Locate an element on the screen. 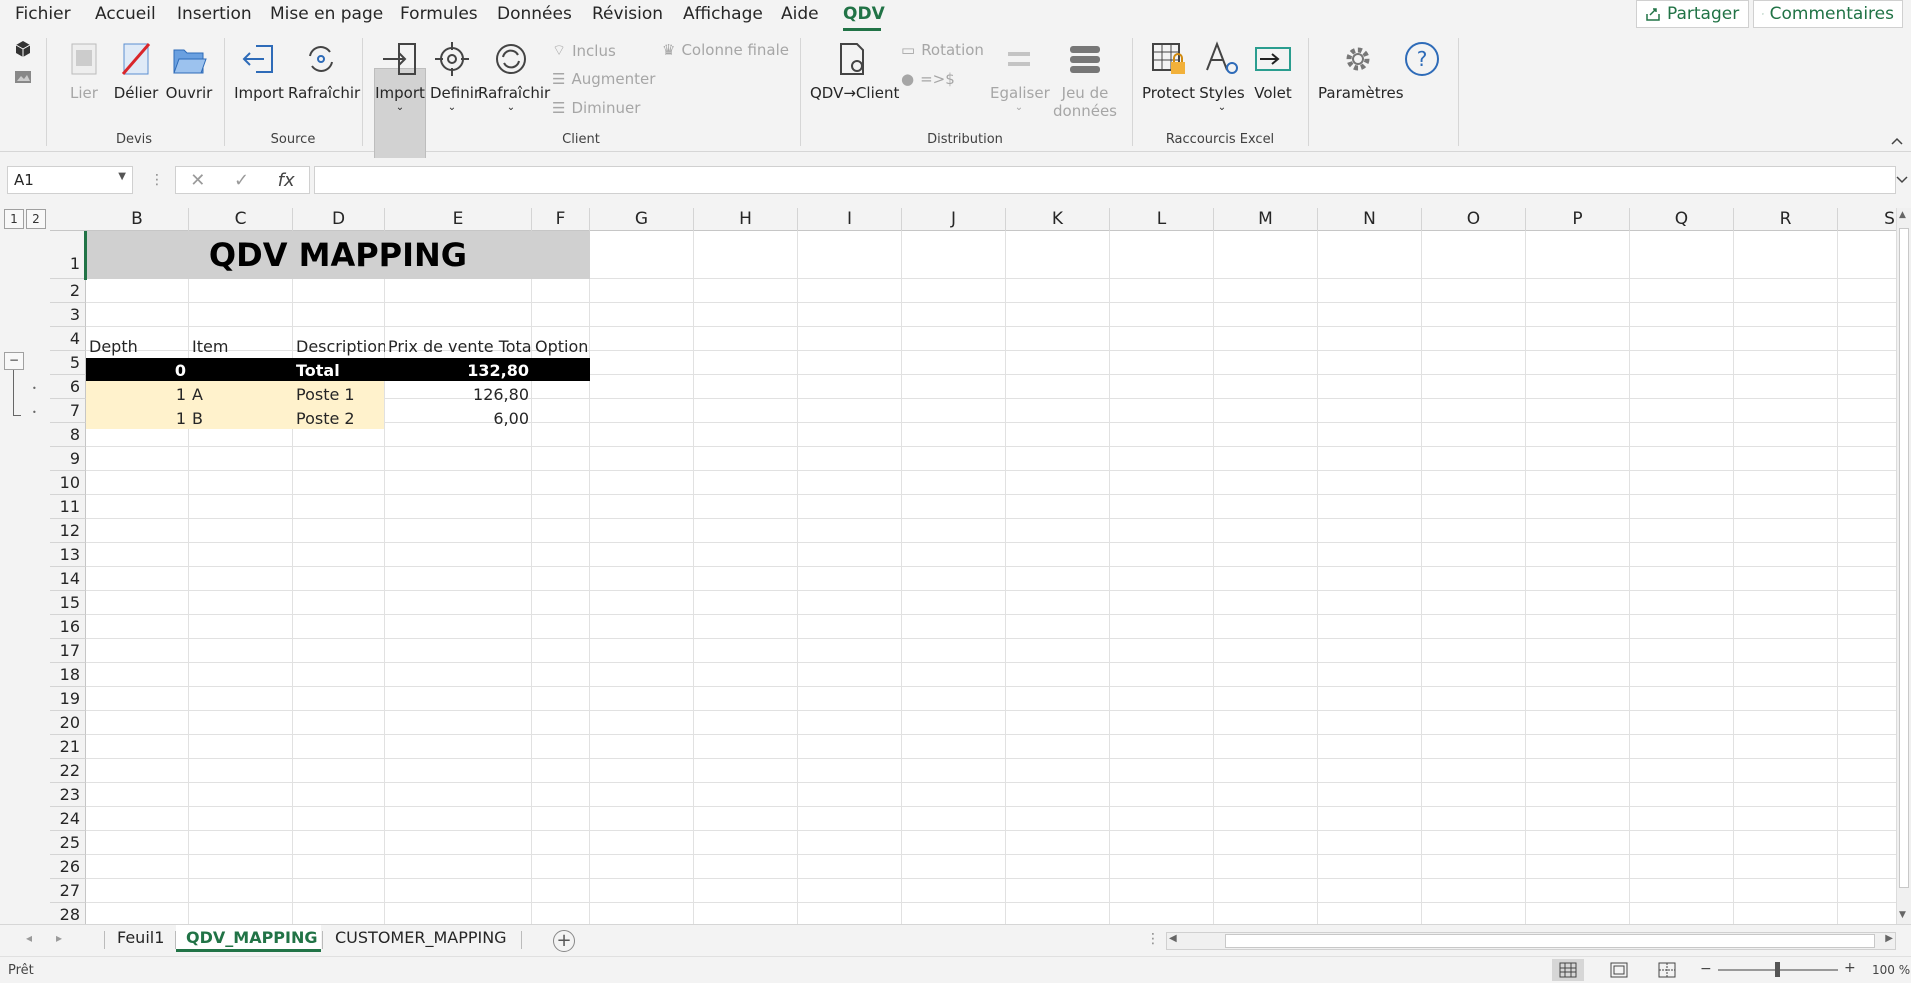 The height and width of the screenshot is (983, 1911). expand-formula-icon is located at coordinates (1902, 179).